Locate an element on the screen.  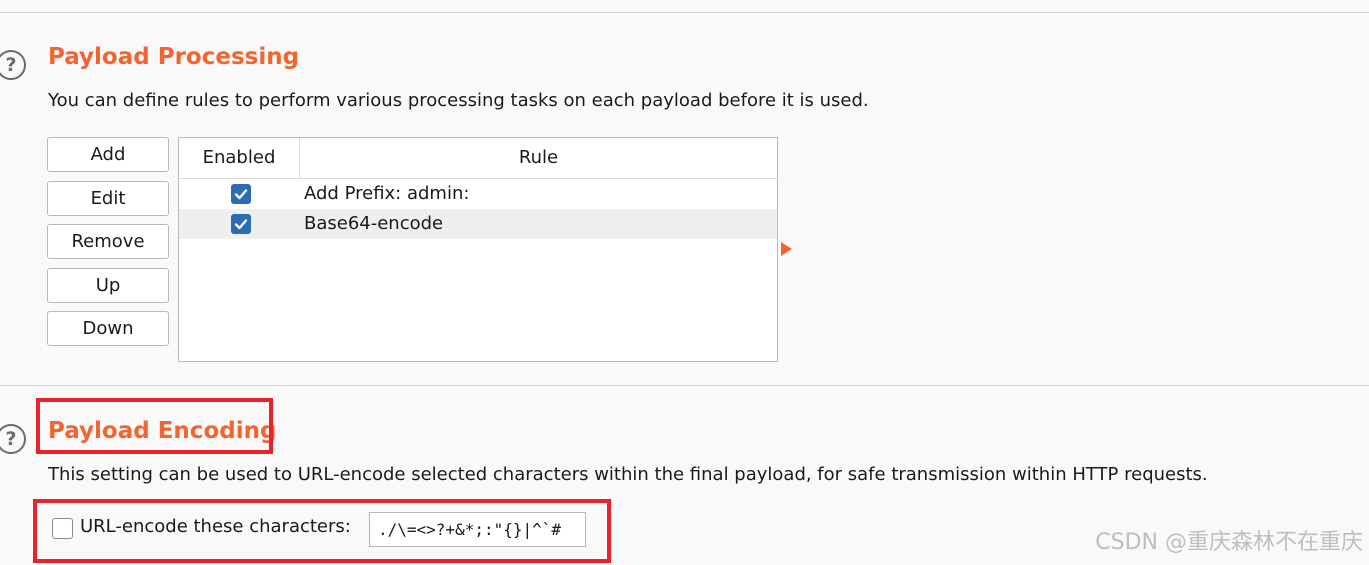
up-button: Up is located at coordinates (108, 285).